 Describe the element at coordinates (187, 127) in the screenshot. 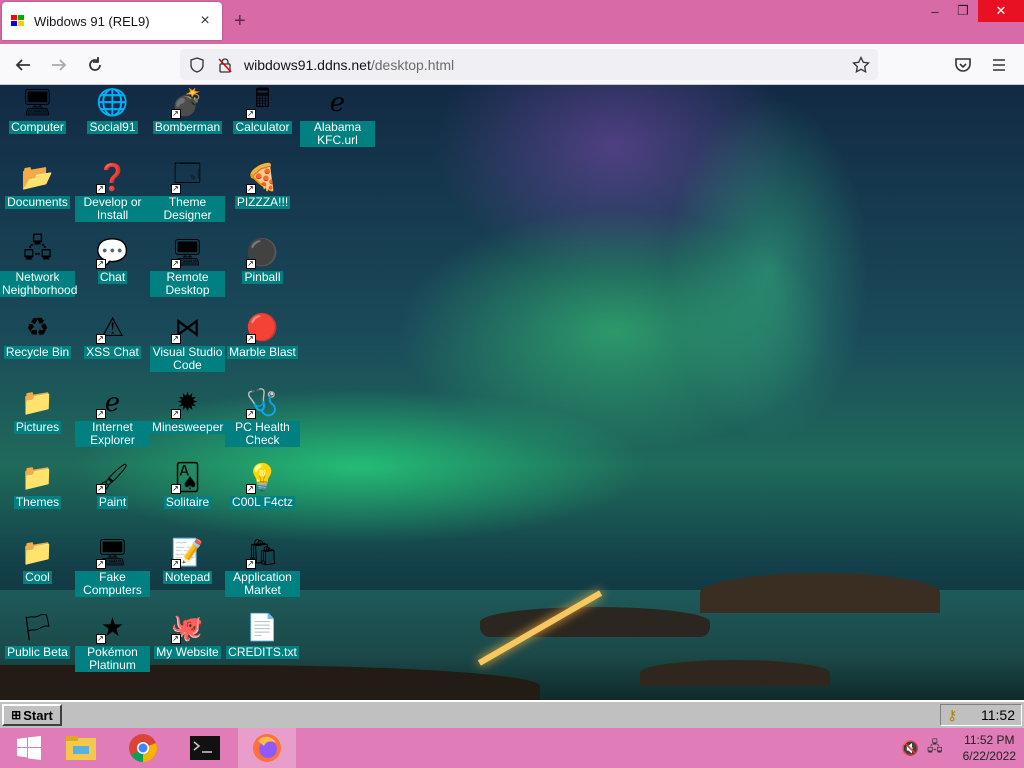

I see `desktop-icon-label: Bomberman` at that location.